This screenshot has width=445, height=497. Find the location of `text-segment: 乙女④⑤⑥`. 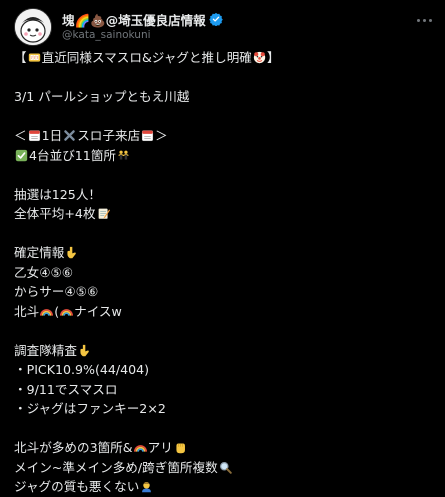

text-segment: 乙女④⑤⑥ is located at coordinates (44, 272).